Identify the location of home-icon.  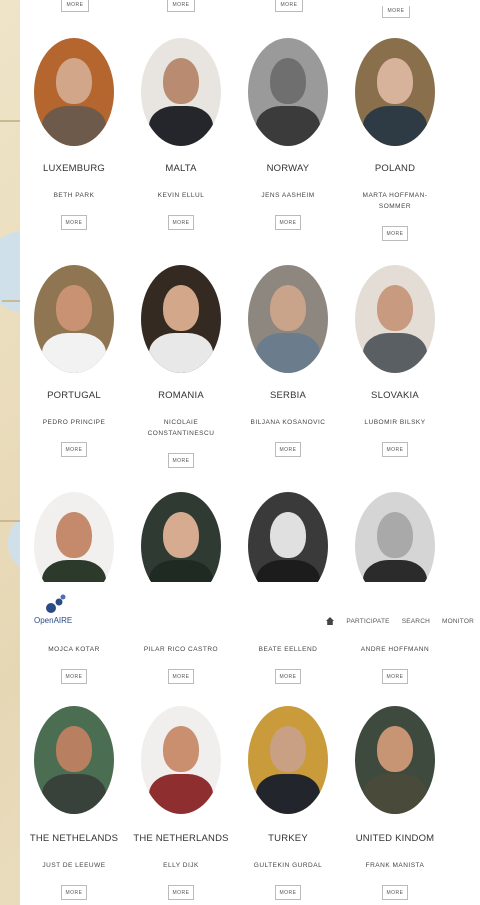
(330, 621).